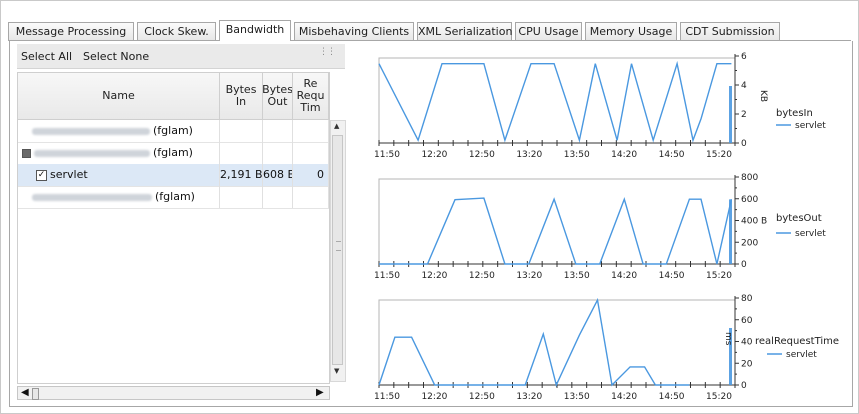 This screenshot has height=414, width=859. What do you see at coordinates (278, 96) in the screenshot?
I see `column-header-bytes-out: Bytes Out` at bounding box center [278, 96].